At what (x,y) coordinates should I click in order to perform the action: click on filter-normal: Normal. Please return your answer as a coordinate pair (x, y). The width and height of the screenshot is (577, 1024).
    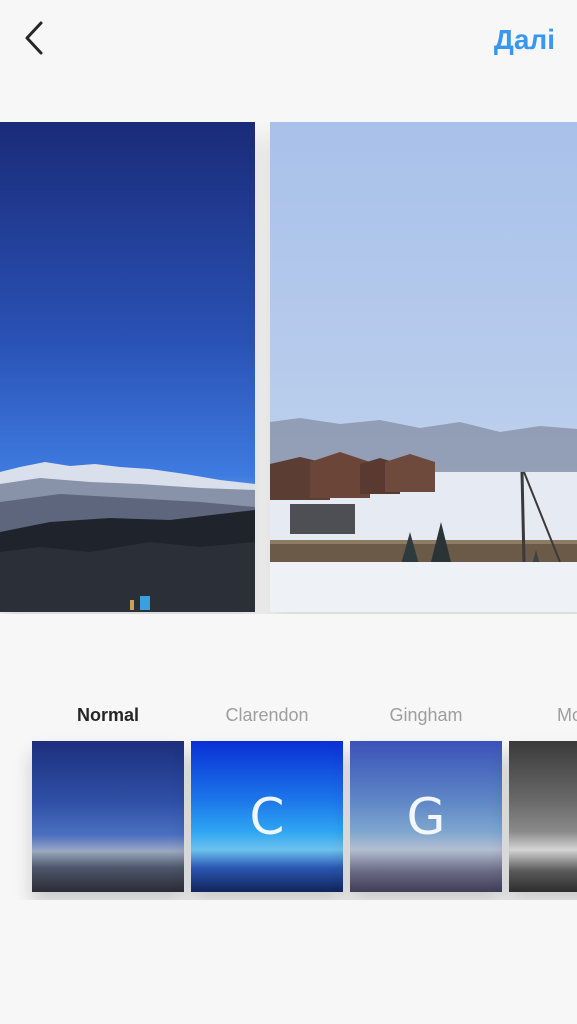
    Looking at the image, I should click on (108, 796).